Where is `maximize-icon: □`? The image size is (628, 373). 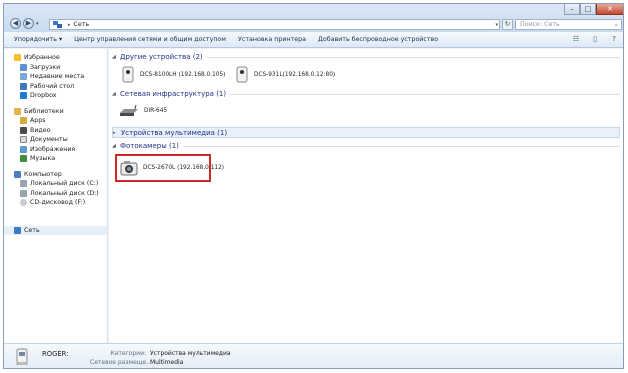
maximize-icon: □ is located at coordinates (588, 9).